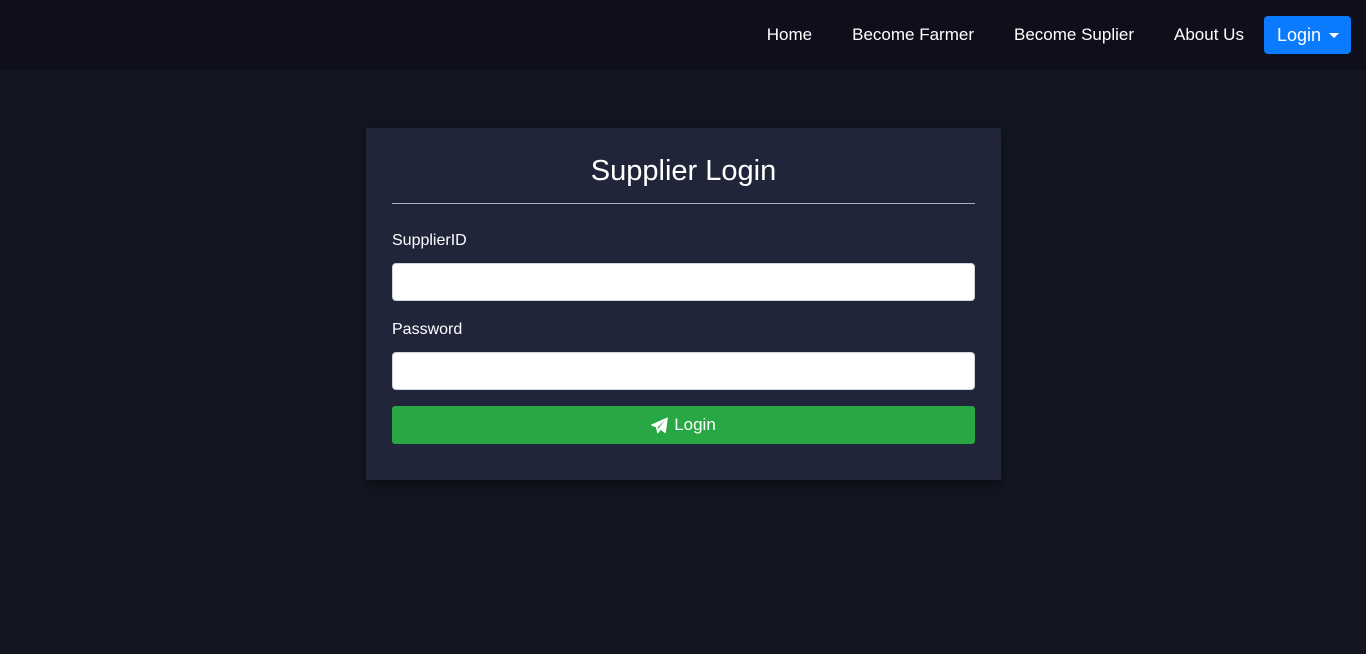 The height and width of the screenshot is (654, 1366). What do you see at coordinates (1298, 34) in the screenshot?
I see `login-dropdown-label: Login` at bounding box center [1298, 34].